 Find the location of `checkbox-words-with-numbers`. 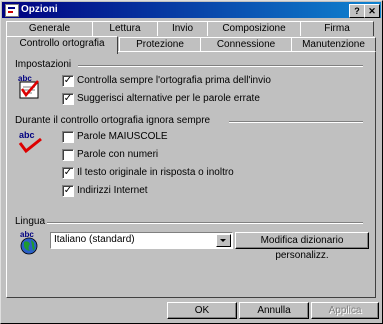

checkbox-words-with-numbers is located at coordinates (68, 155).